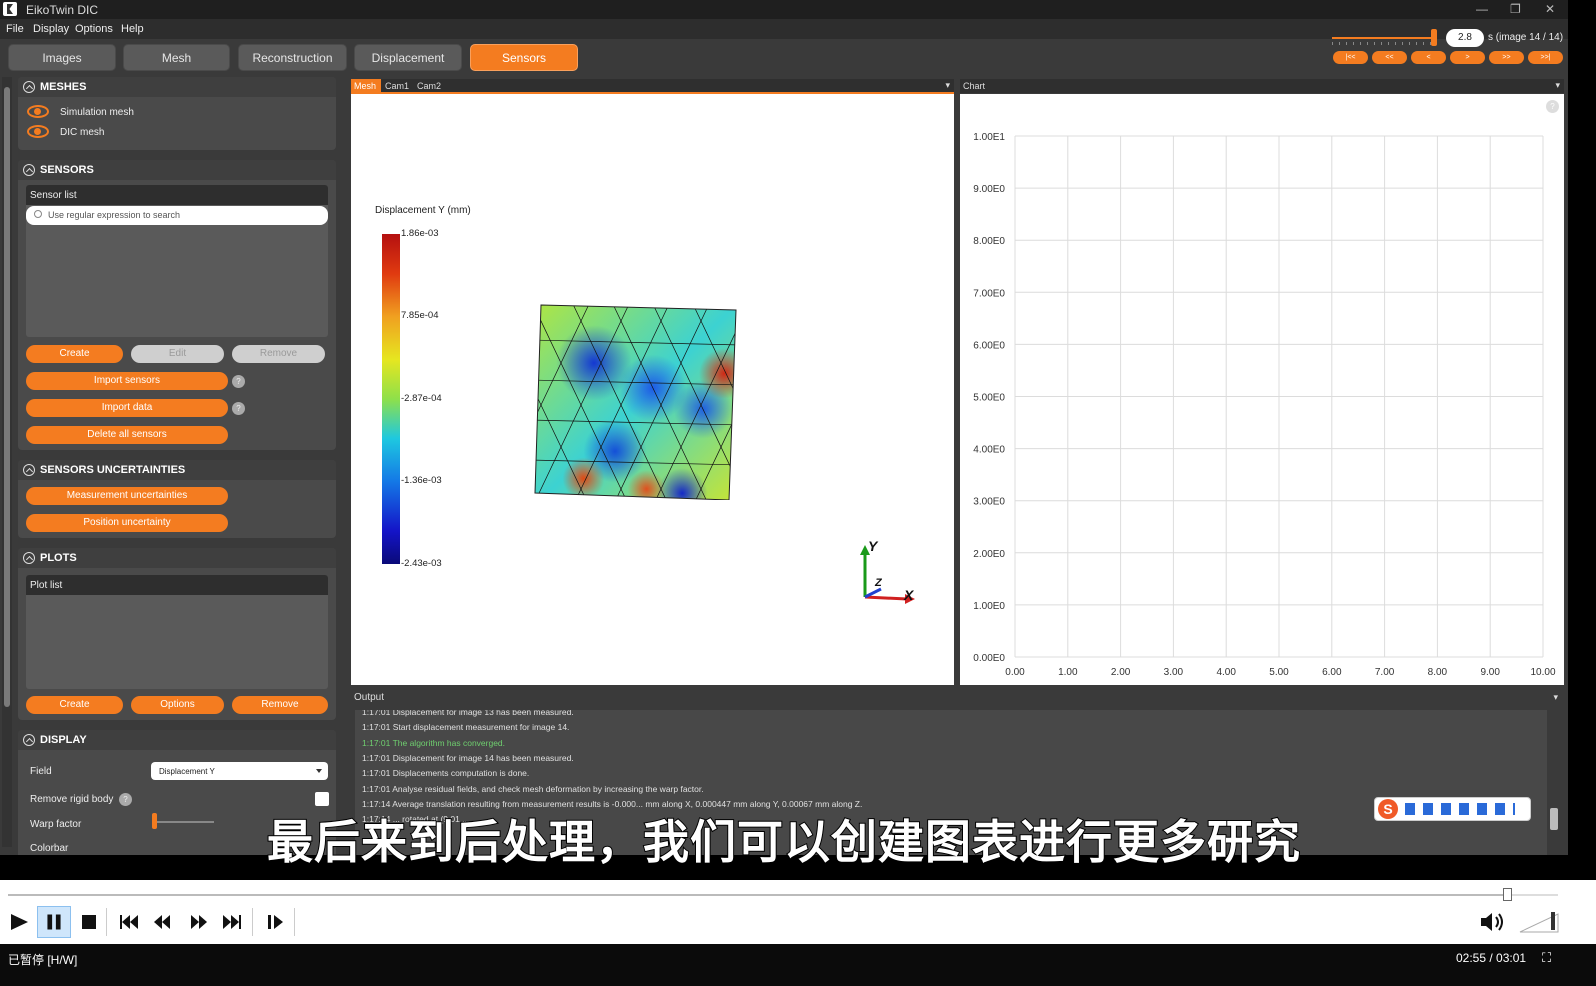 The image size is (1596, 986). I want to click on y-tick-label: 1.00E1, so click(989, 137).